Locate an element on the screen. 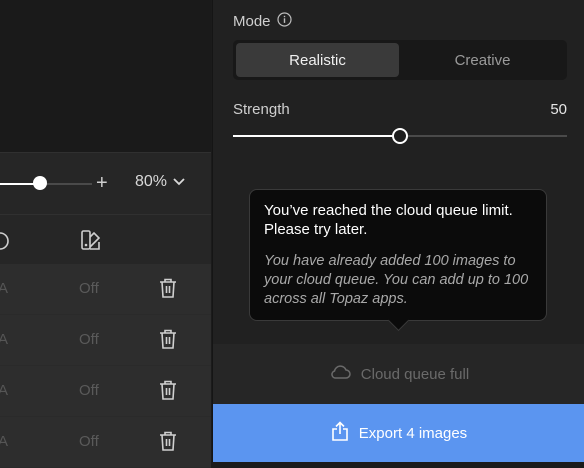 This screenshot has width=584, height=468. image-preview is located at coordinates (105, 76).